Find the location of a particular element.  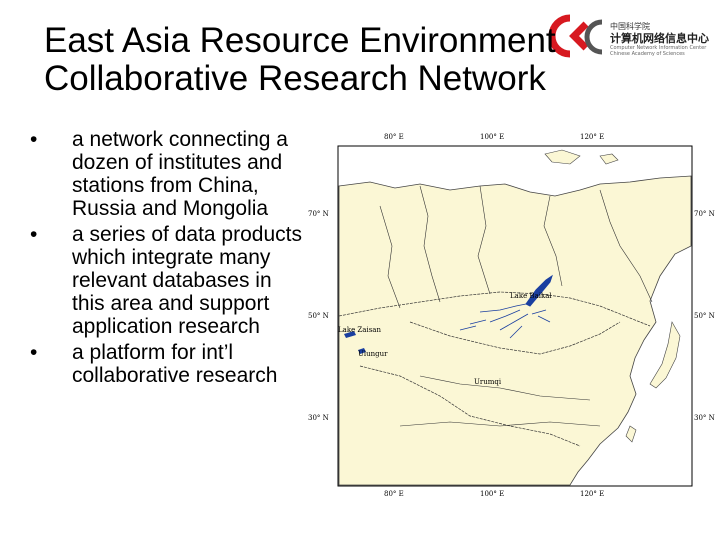

top-label: 120° E is located at coordinates (592, 137).